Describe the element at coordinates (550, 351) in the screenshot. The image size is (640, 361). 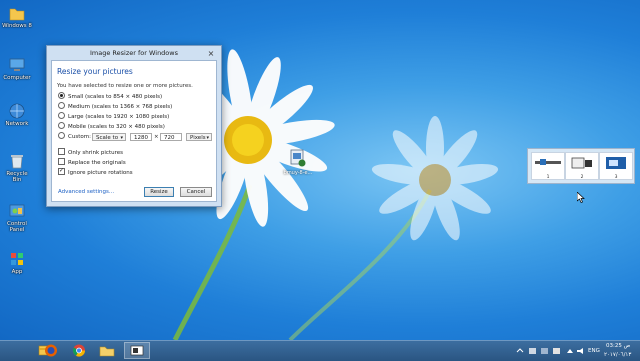
I see `system-tray-icons` at that location.